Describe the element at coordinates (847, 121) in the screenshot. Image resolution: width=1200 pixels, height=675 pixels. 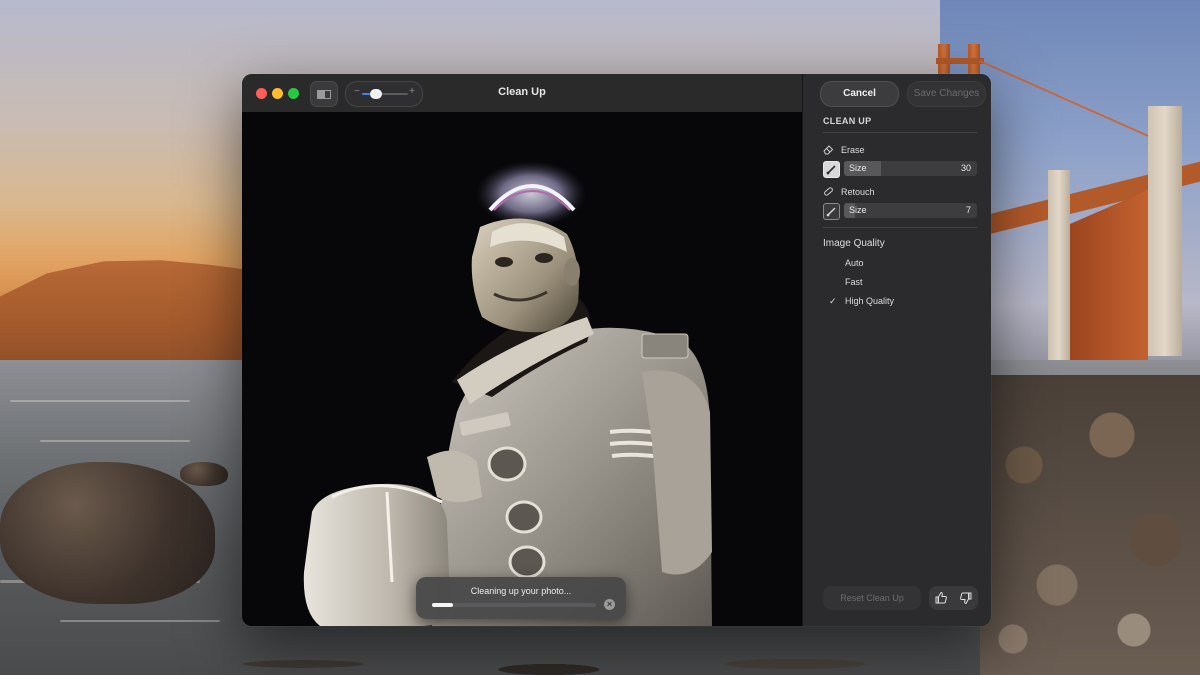
I see `section-title: CLEAN UP` at that location.